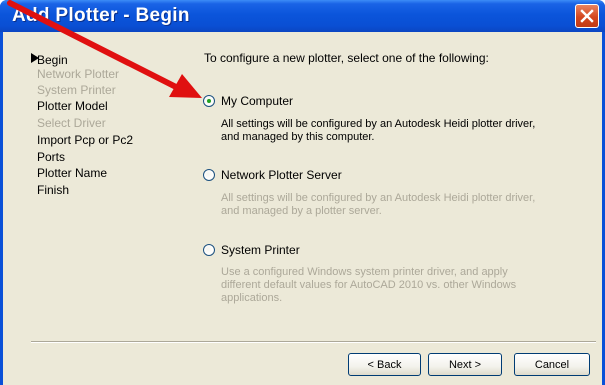 This screenshot has width=605, height=385. What do you see at coordinates (104, 49) in the screenshot?
I see `red-arrow-annotation-icon` at bounding box center [104, 49].